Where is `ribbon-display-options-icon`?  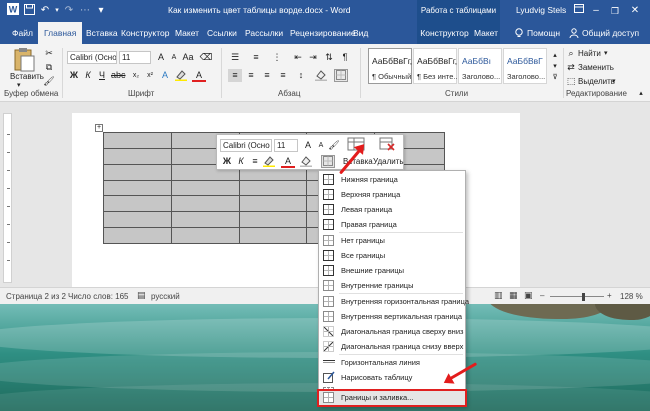
ribbon-display-options-icon is located at coordinates (579, 11).